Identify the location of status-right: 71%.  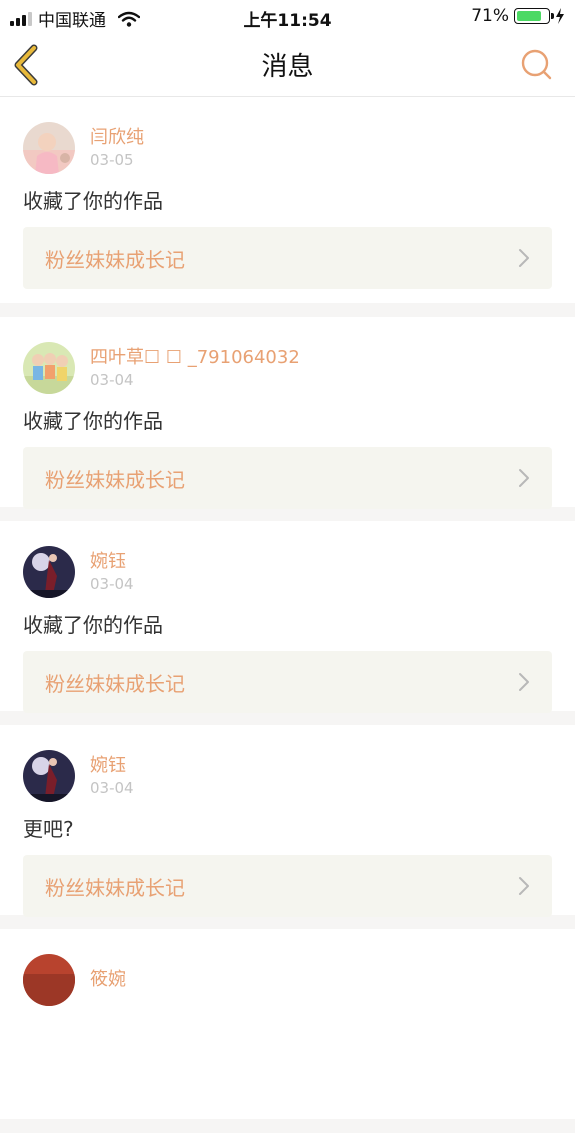
(518, 16).